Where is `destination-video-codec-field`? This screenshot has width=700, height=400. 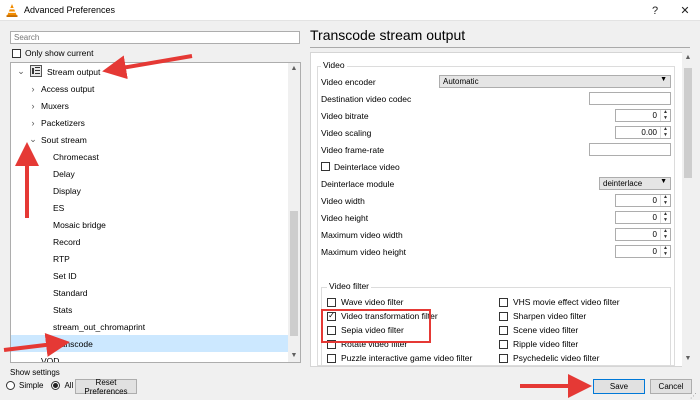 destination-video-codec-field is located at coordinates (630, 98).